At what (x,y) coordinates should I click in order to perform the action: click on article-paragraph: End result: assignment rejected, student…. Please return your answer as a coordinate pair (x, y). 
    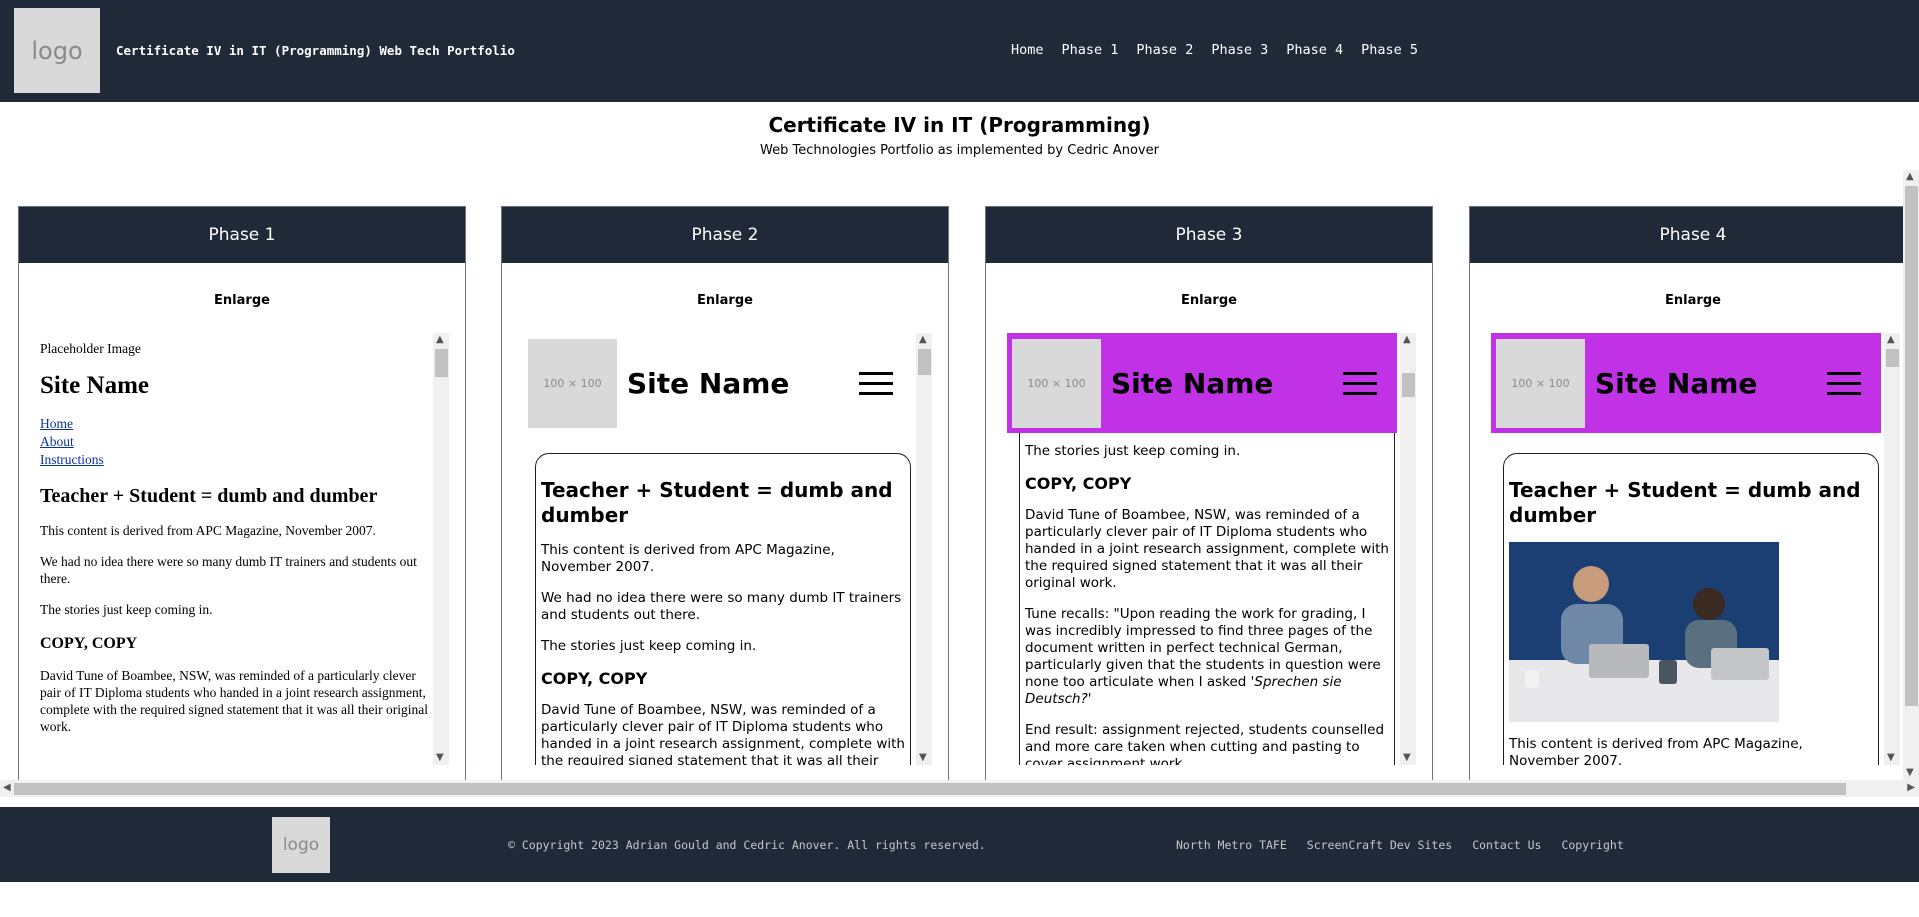
    Looking at the image, I should click on (1205, 743).